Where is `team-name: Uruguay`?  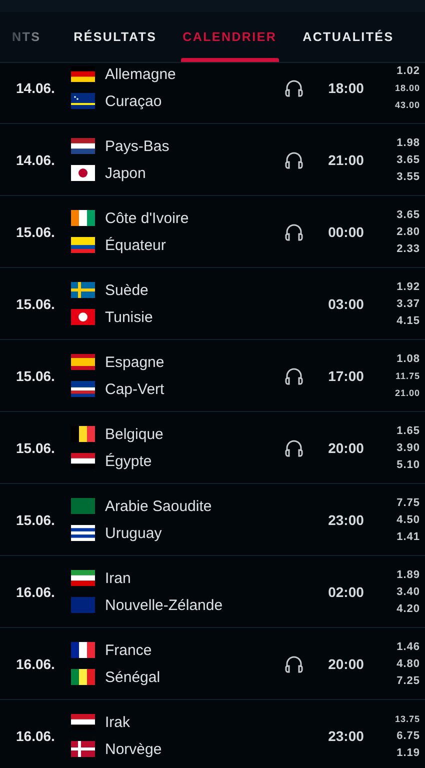 team-name: Uruguay is located at coordinates (133, 533).